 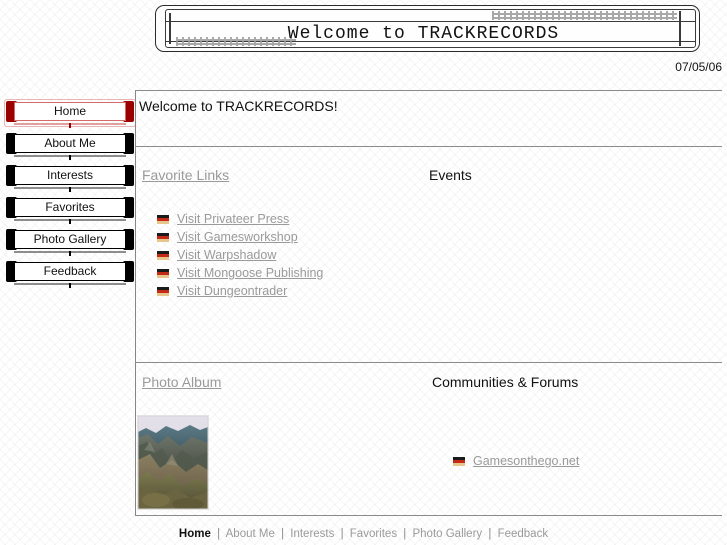 I want to click on sidebar-item-favorites: Favorites, so click(x=70, y=210).